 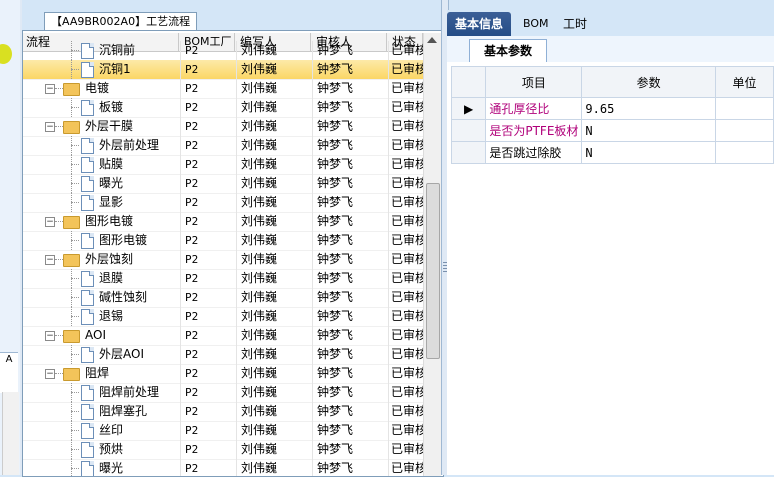 I want to click on left-strip-scrollbar, so click(x=10, y=433).